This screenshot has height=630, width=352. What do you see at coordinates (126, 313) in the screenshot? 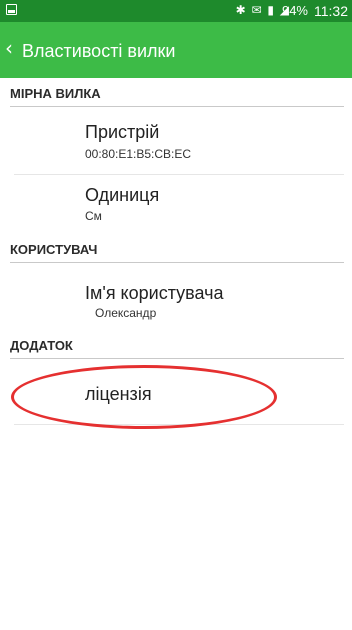
I see `pref-username-summary: Олександр` at bounding box center [126, 313].